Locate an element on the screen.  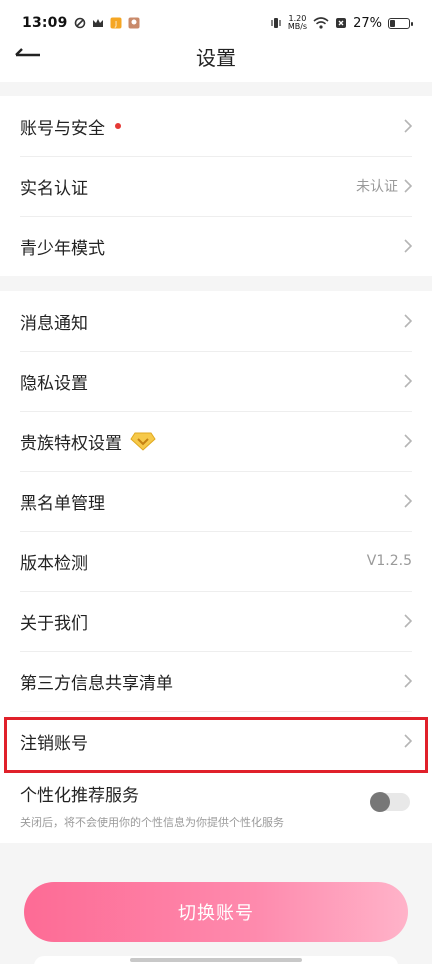
row-label: 青少年模式 is located at coordinates (62, 248).